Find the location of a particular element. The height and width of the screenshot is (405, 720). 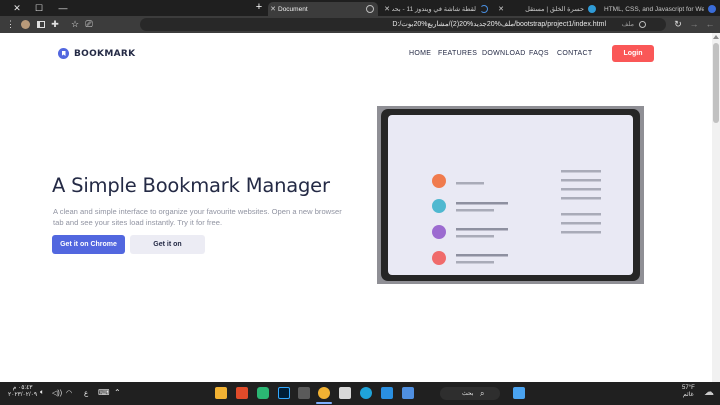

office-icon is located at coordinates (242, 393).